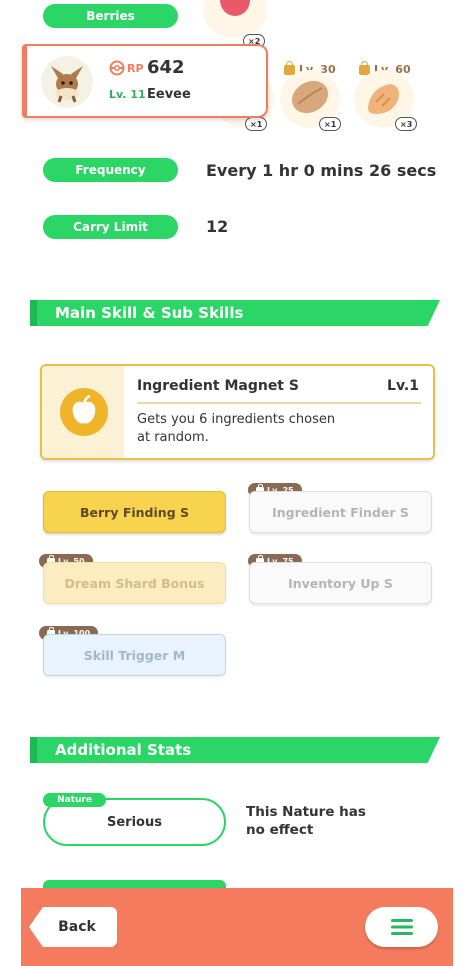 The image size is (474, 966). What do you see at coordinates (169, 94) in the screenshot?
I see `pokemon-name: Eevee` at bounding box center [169, 94].